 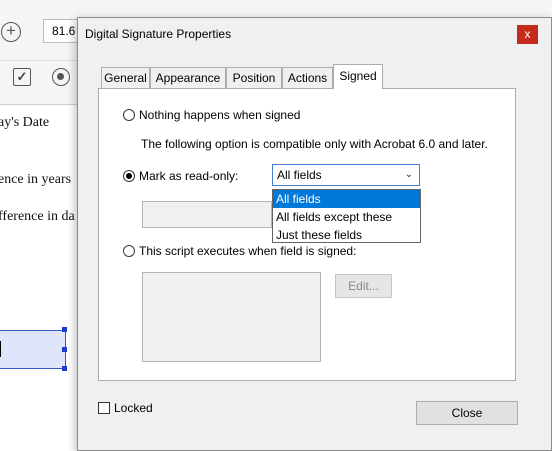 I want to click on script-preview-box, so click(x=231, y=317).